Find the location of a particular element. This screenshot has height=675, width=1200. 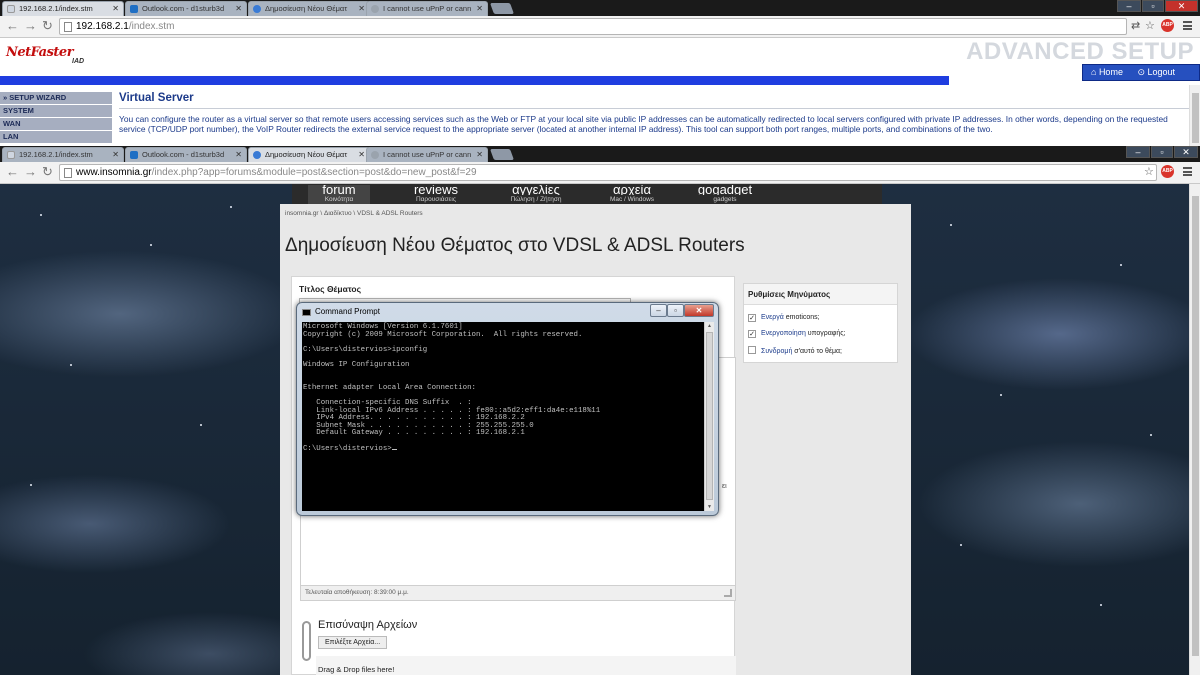

nav-reviews: reviews Παρουσιάσεις is located at coordinates (436, 194).